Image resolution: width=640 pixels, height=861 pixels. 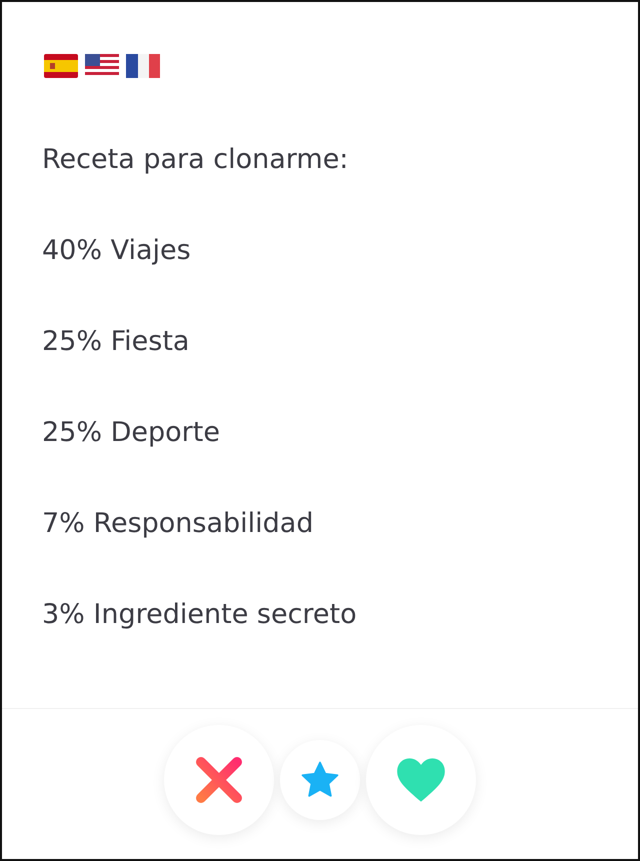 I want to click on bio-line: 3% Ingrediente secreto, so click(x=200, y=615).